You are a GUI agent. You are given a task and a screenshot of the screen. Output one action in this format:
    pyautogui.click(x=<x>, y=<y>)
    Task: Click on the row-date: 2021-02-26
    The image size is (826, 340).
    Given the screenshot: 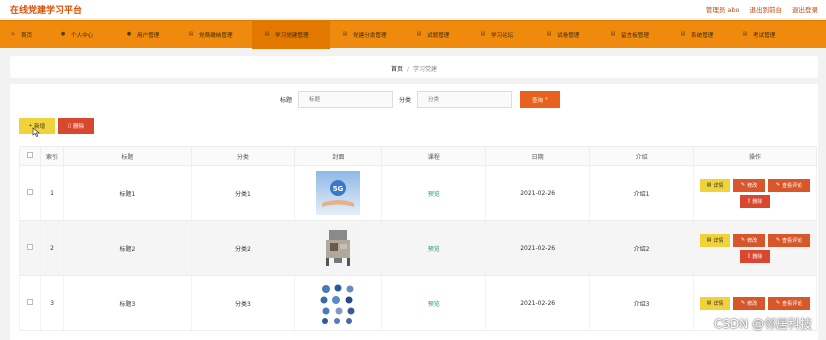 What is the action you would take?
    pyautogui.click(x=538, y=193)
    